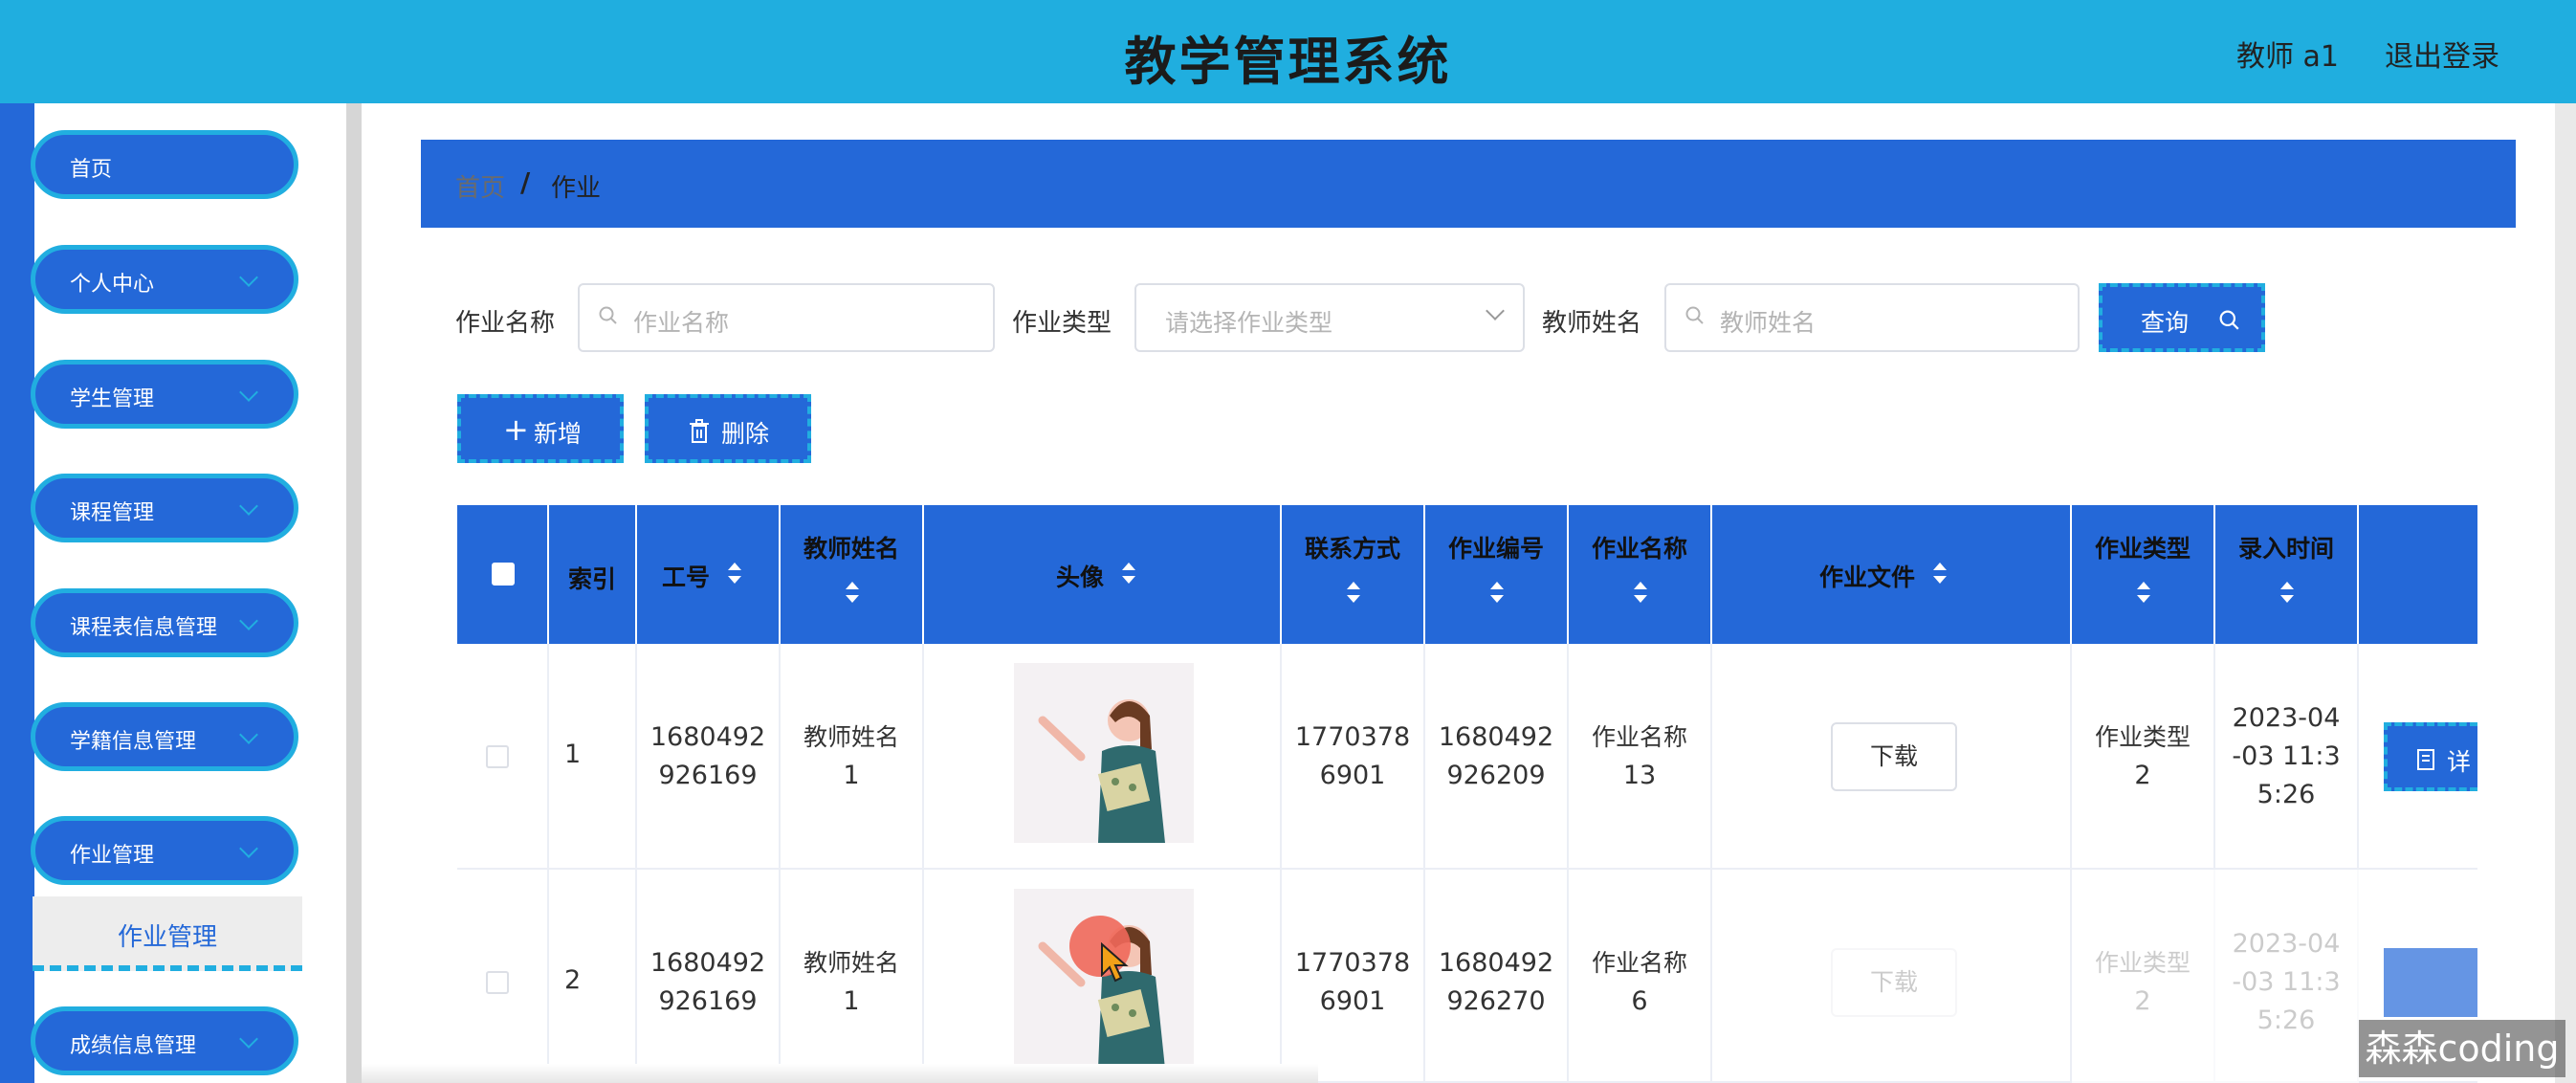 Image resolution: width=2576 pixels, height=1083 pixels. What do you see at coordinates (2142, 963) in the screenshot?
I see `cell-text: 作业类型` at bounding box center [2142, 963].